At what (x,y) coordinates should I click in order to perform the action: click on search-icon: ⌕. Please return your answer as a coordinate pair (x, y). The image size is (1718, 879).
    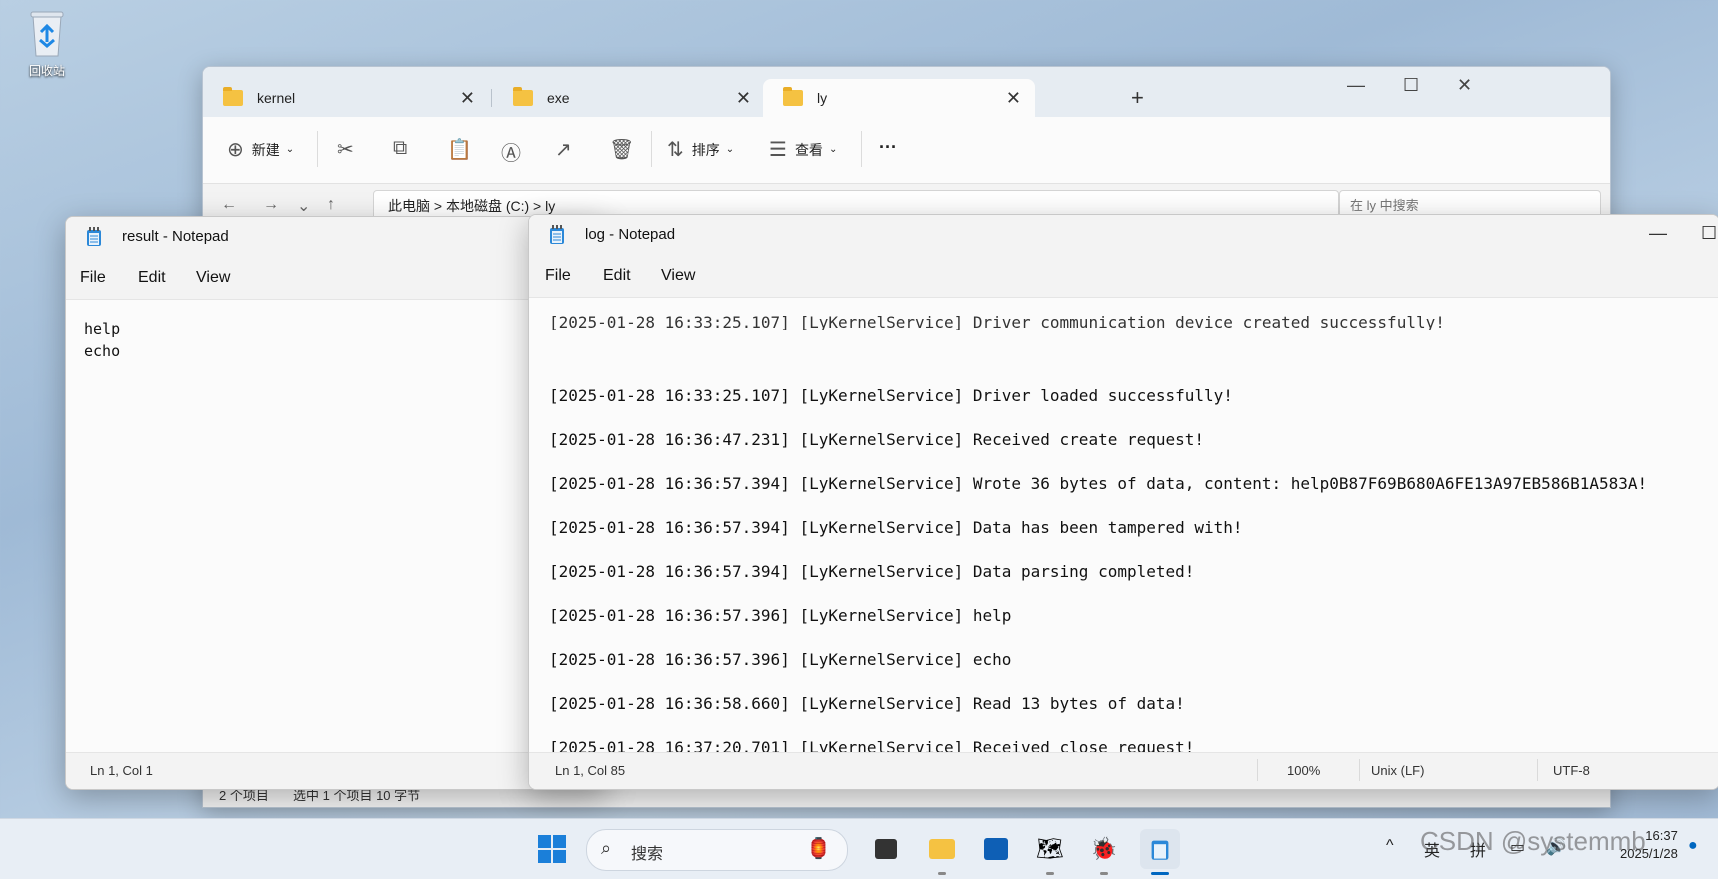
    Looking at the image, I should click on (606, 848).